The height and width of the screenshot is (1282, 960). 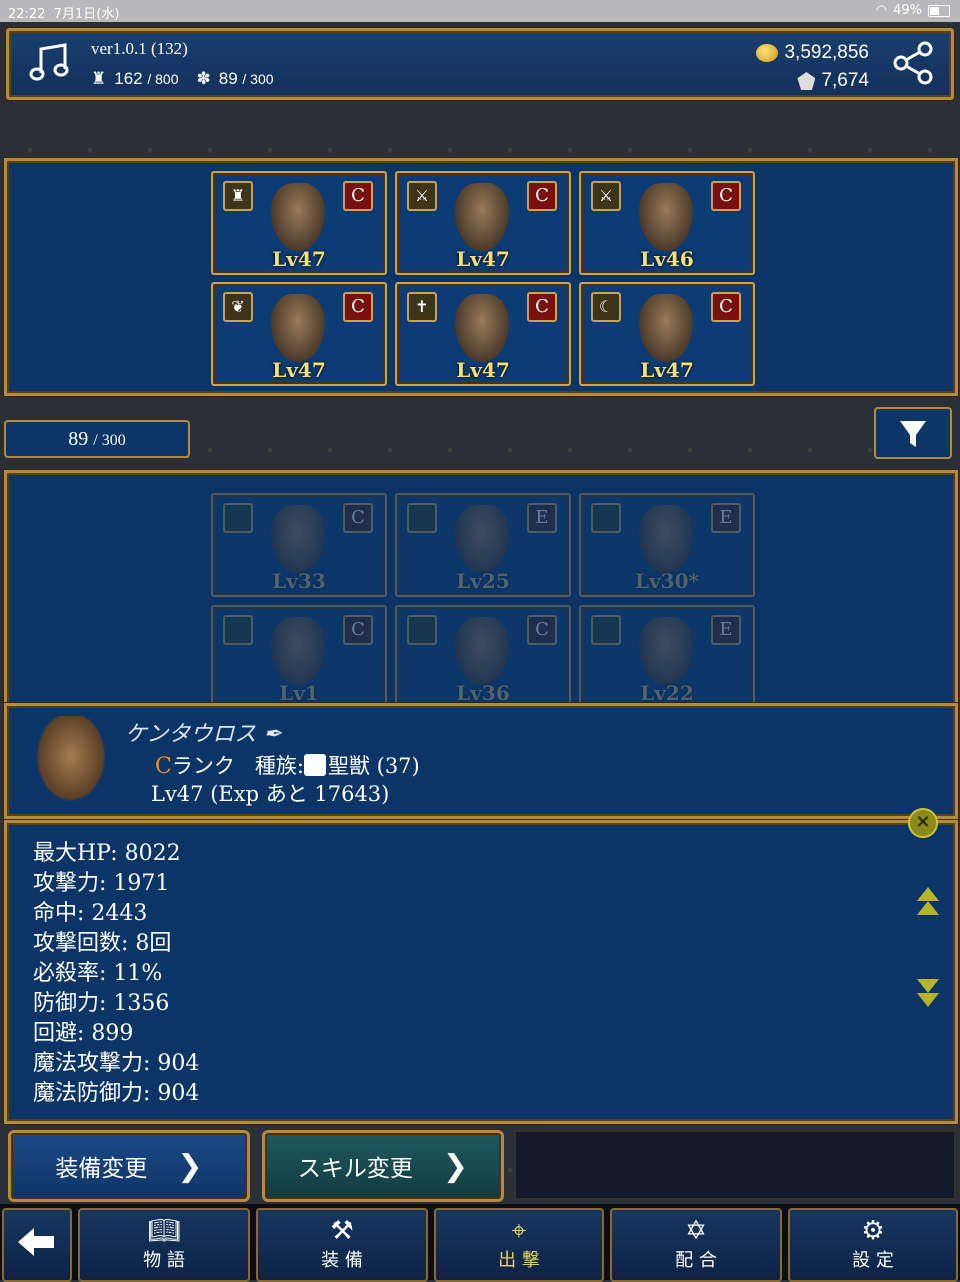 What do you see at coordinates (279, 766) in the screenshot?
I see `tribe-label: 種族:` at bounding box center [279, 766].